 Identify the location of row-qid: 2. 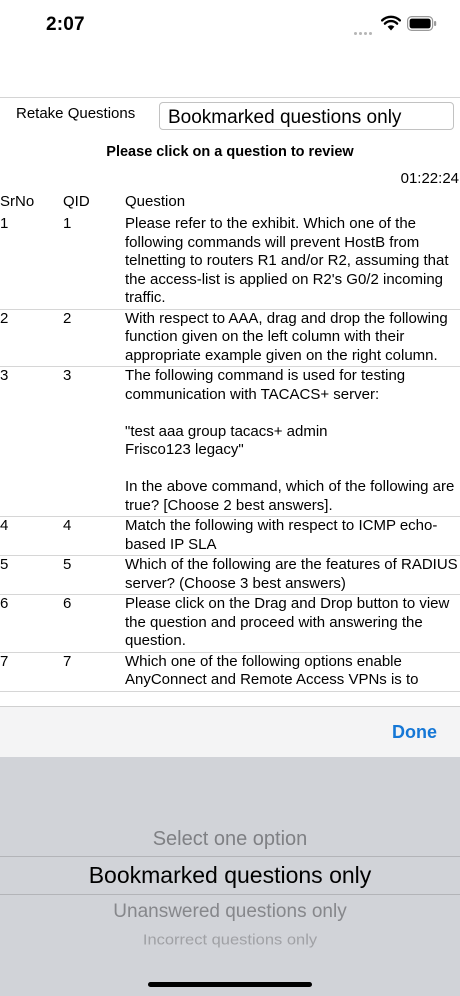
(67, 318).